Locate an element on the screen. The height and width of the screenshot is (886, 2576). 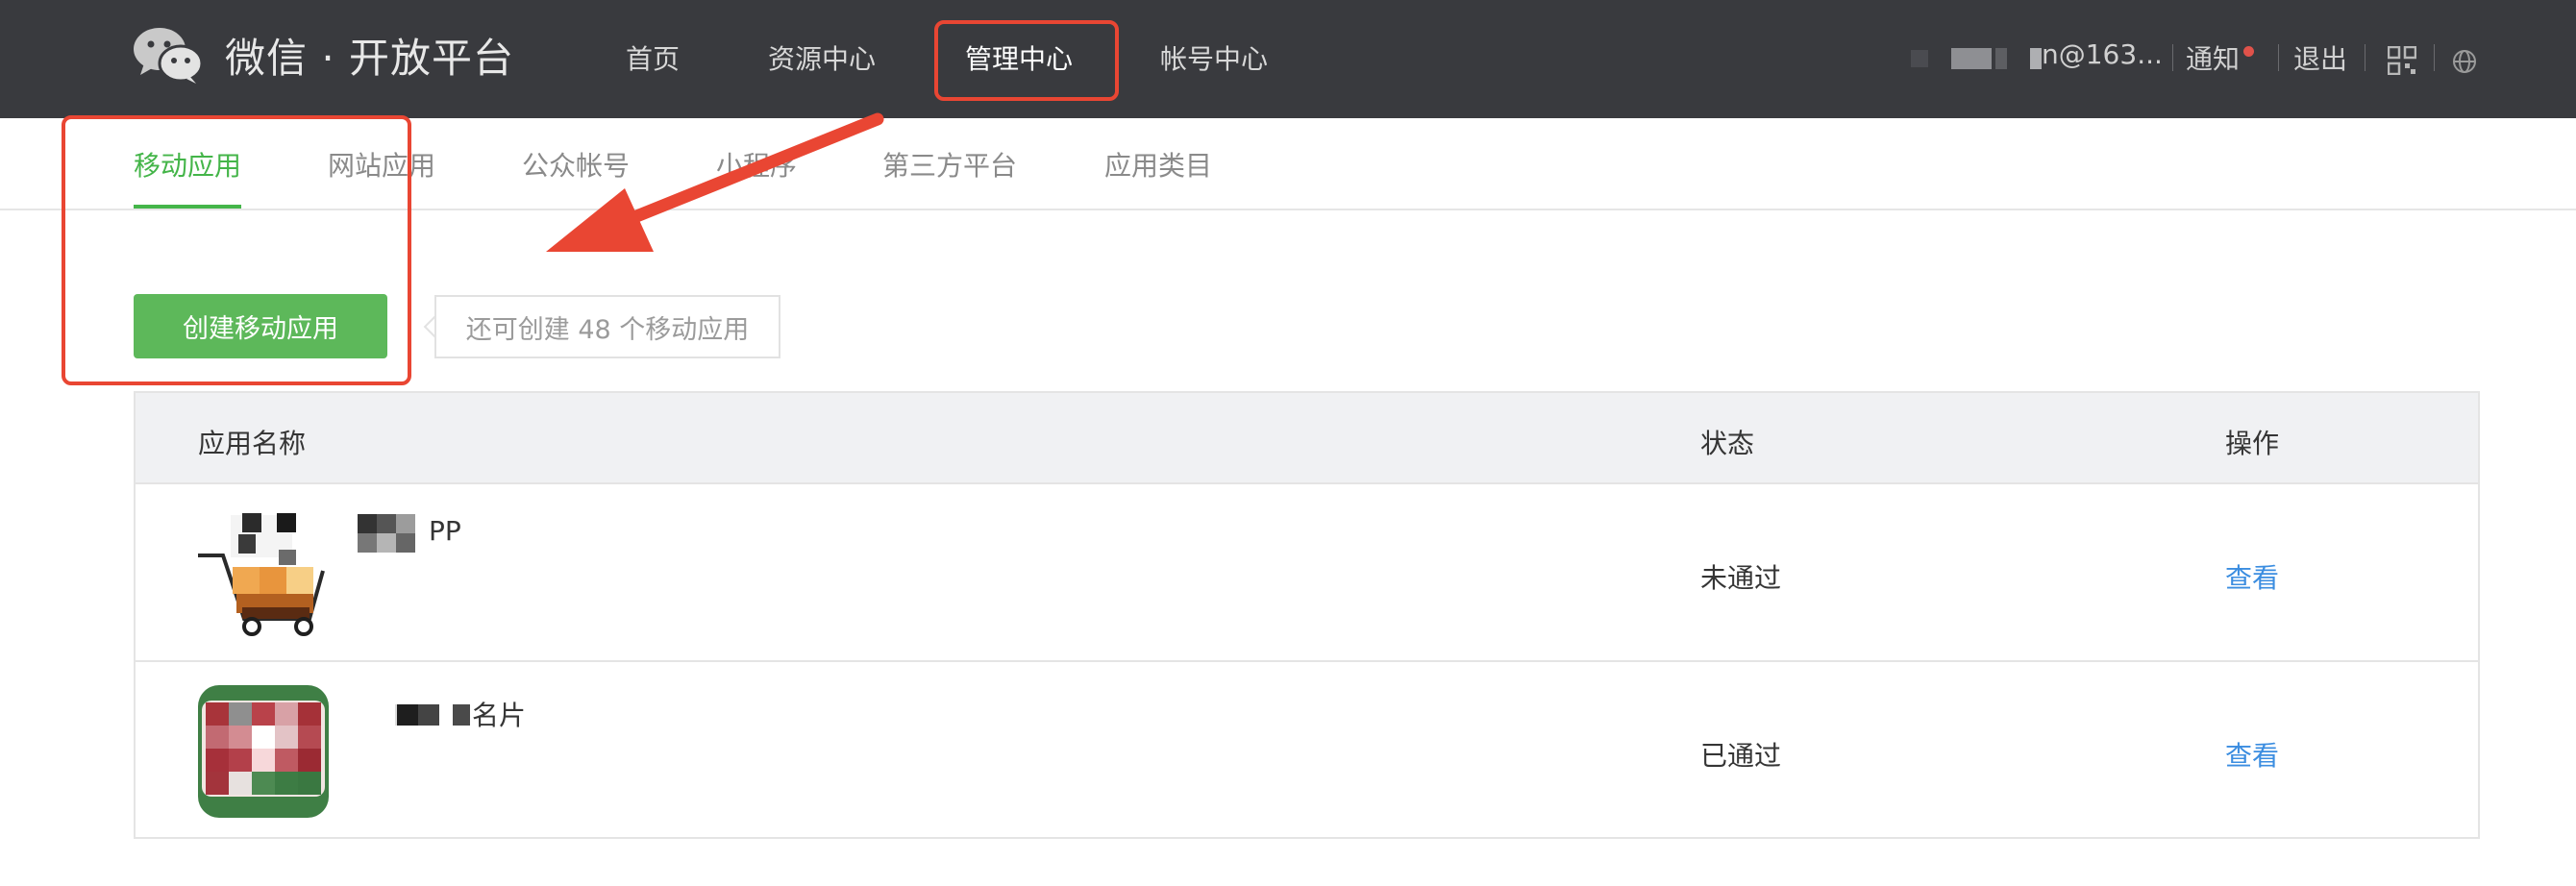
app-status: 未通过 is located at coordinates (1741, 578).